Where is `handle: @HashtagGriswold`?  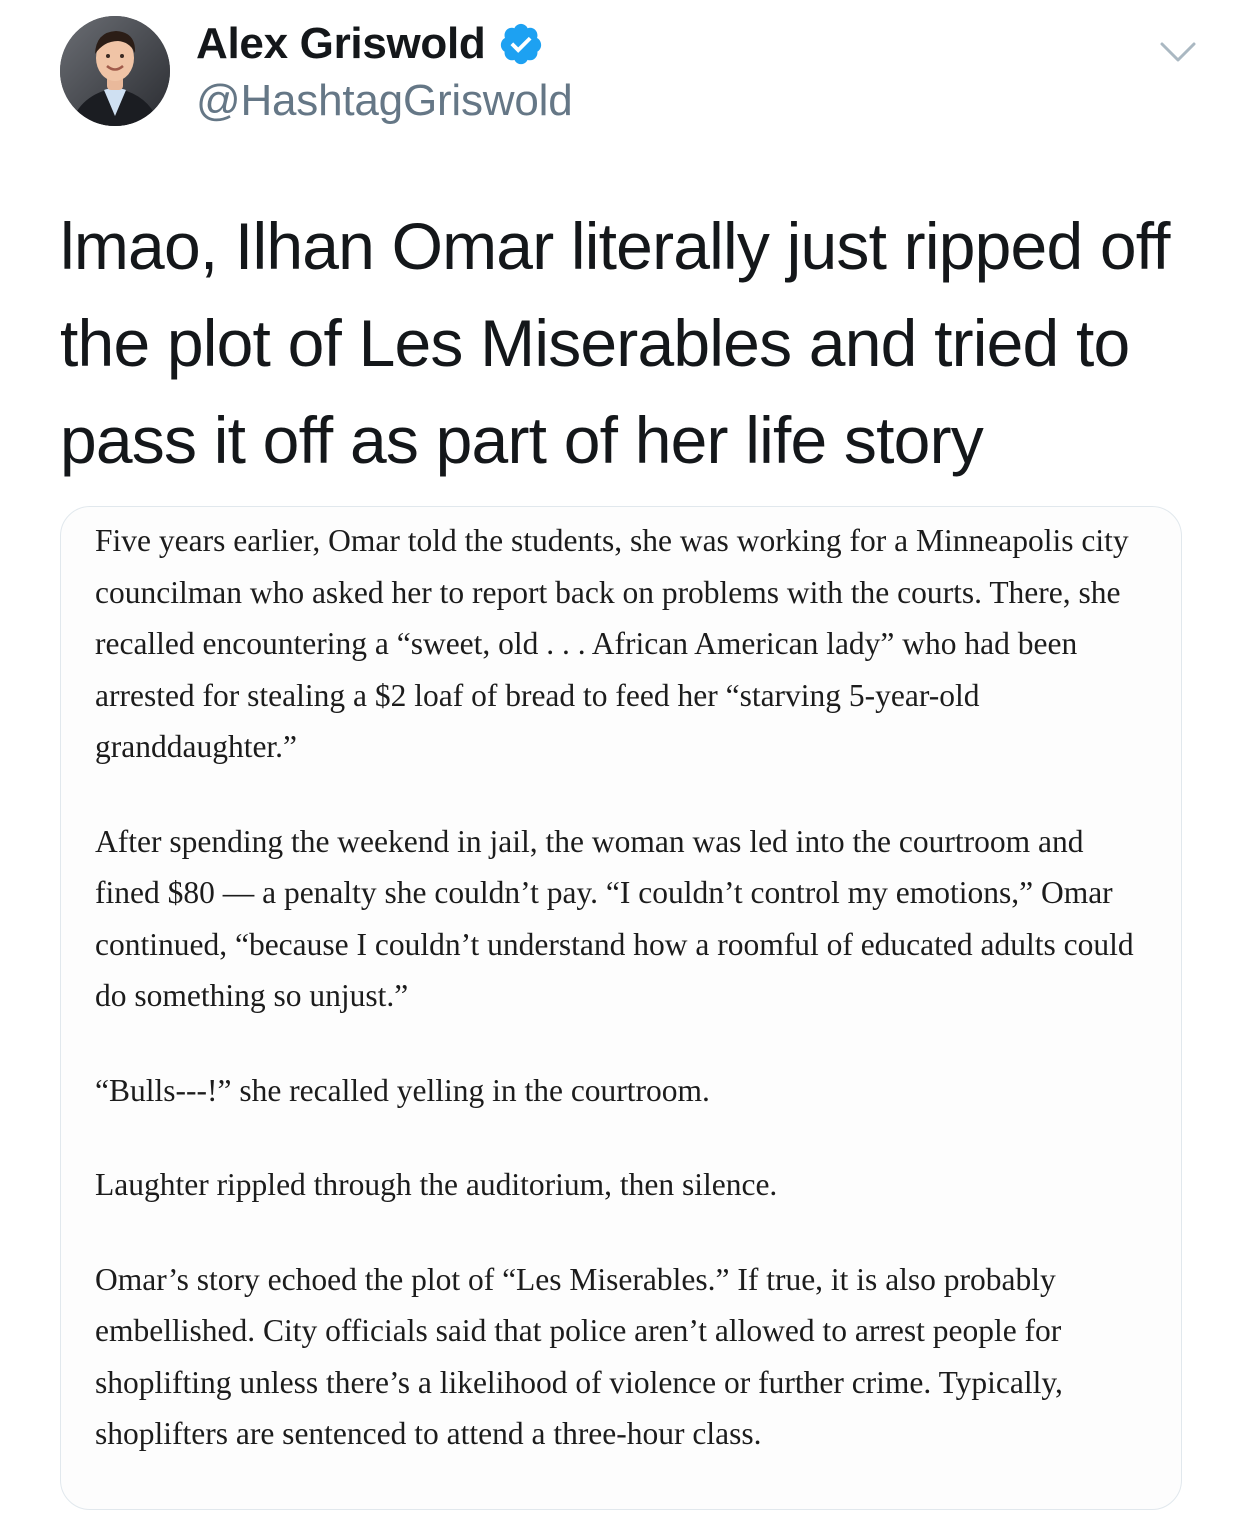
handle: @HashtagGriswold is located at coordinates (384, 101).